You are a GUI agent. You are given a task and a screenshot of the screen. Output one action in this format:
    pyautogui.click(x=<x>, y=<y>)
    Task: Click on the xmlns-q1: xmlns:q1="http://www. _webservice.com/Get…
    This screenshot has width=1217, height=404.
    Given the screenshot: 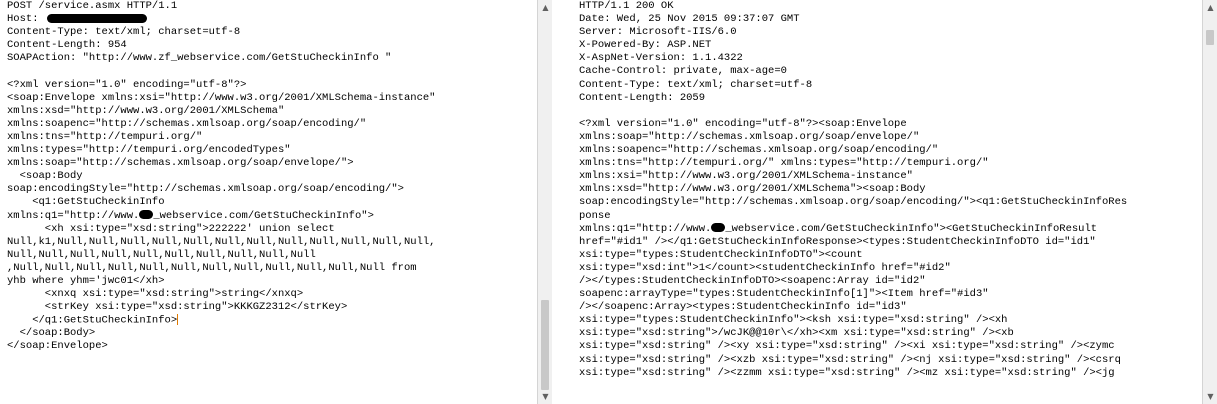 What is the action you would take?
    pyautogui.click(x=272, y=216)
    